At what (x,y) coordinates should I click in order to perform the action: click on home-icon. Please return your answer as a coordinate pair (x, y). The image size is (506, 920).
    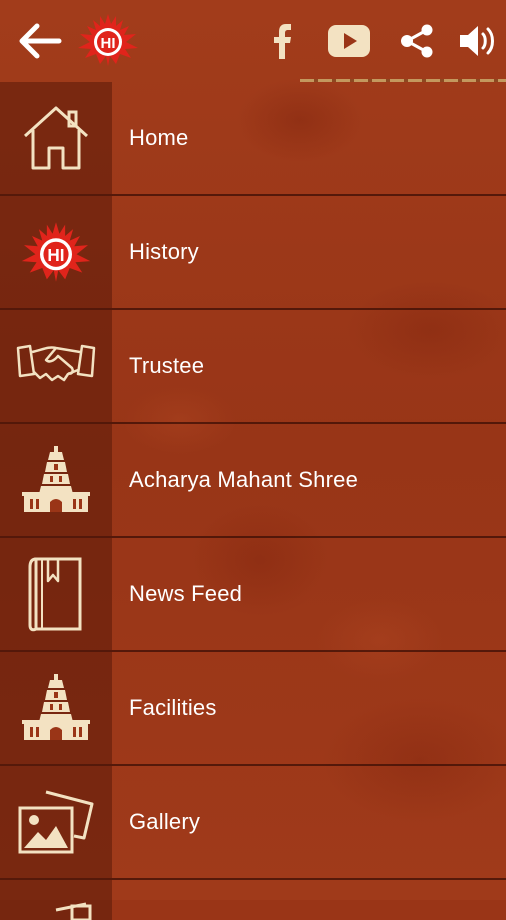
    Looking at the image, I should click on (56, 138).